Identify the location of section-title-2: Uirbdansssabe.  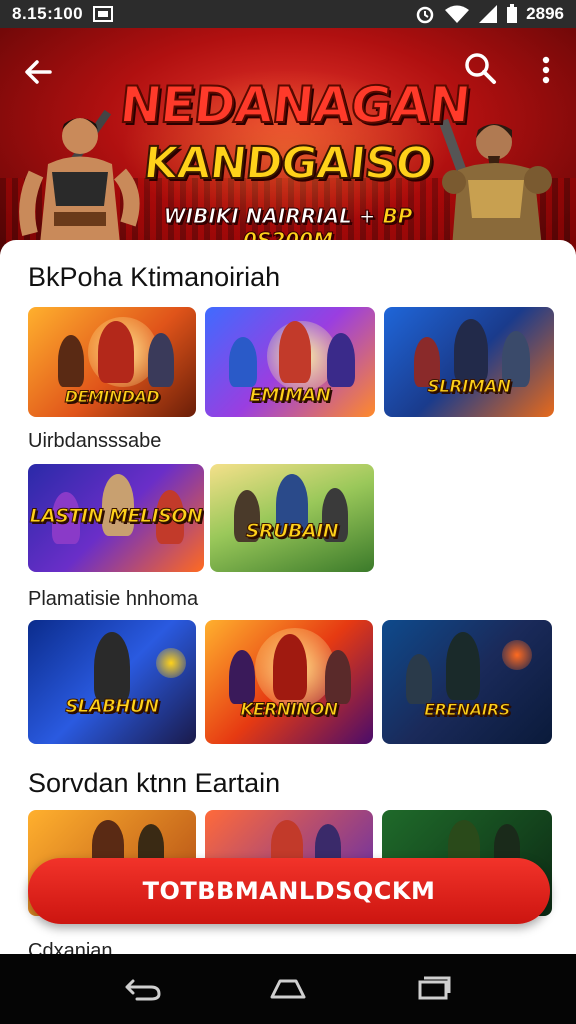
(95, 441).